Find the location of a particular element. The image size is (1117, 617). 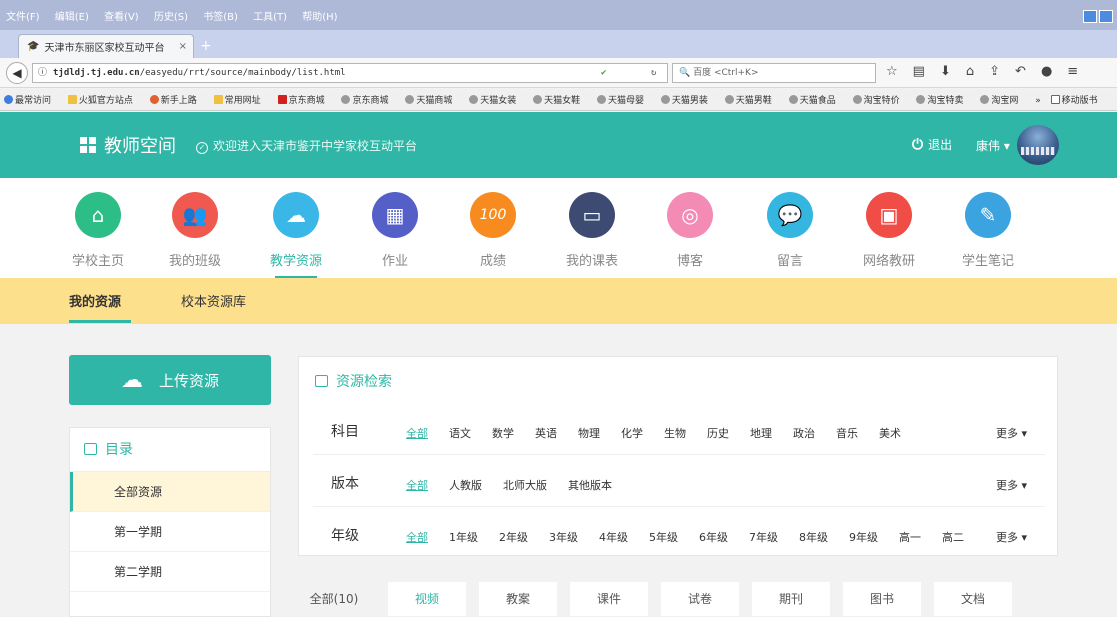

bookmark-item: 新手上路 is located at coordinates (176, 100).